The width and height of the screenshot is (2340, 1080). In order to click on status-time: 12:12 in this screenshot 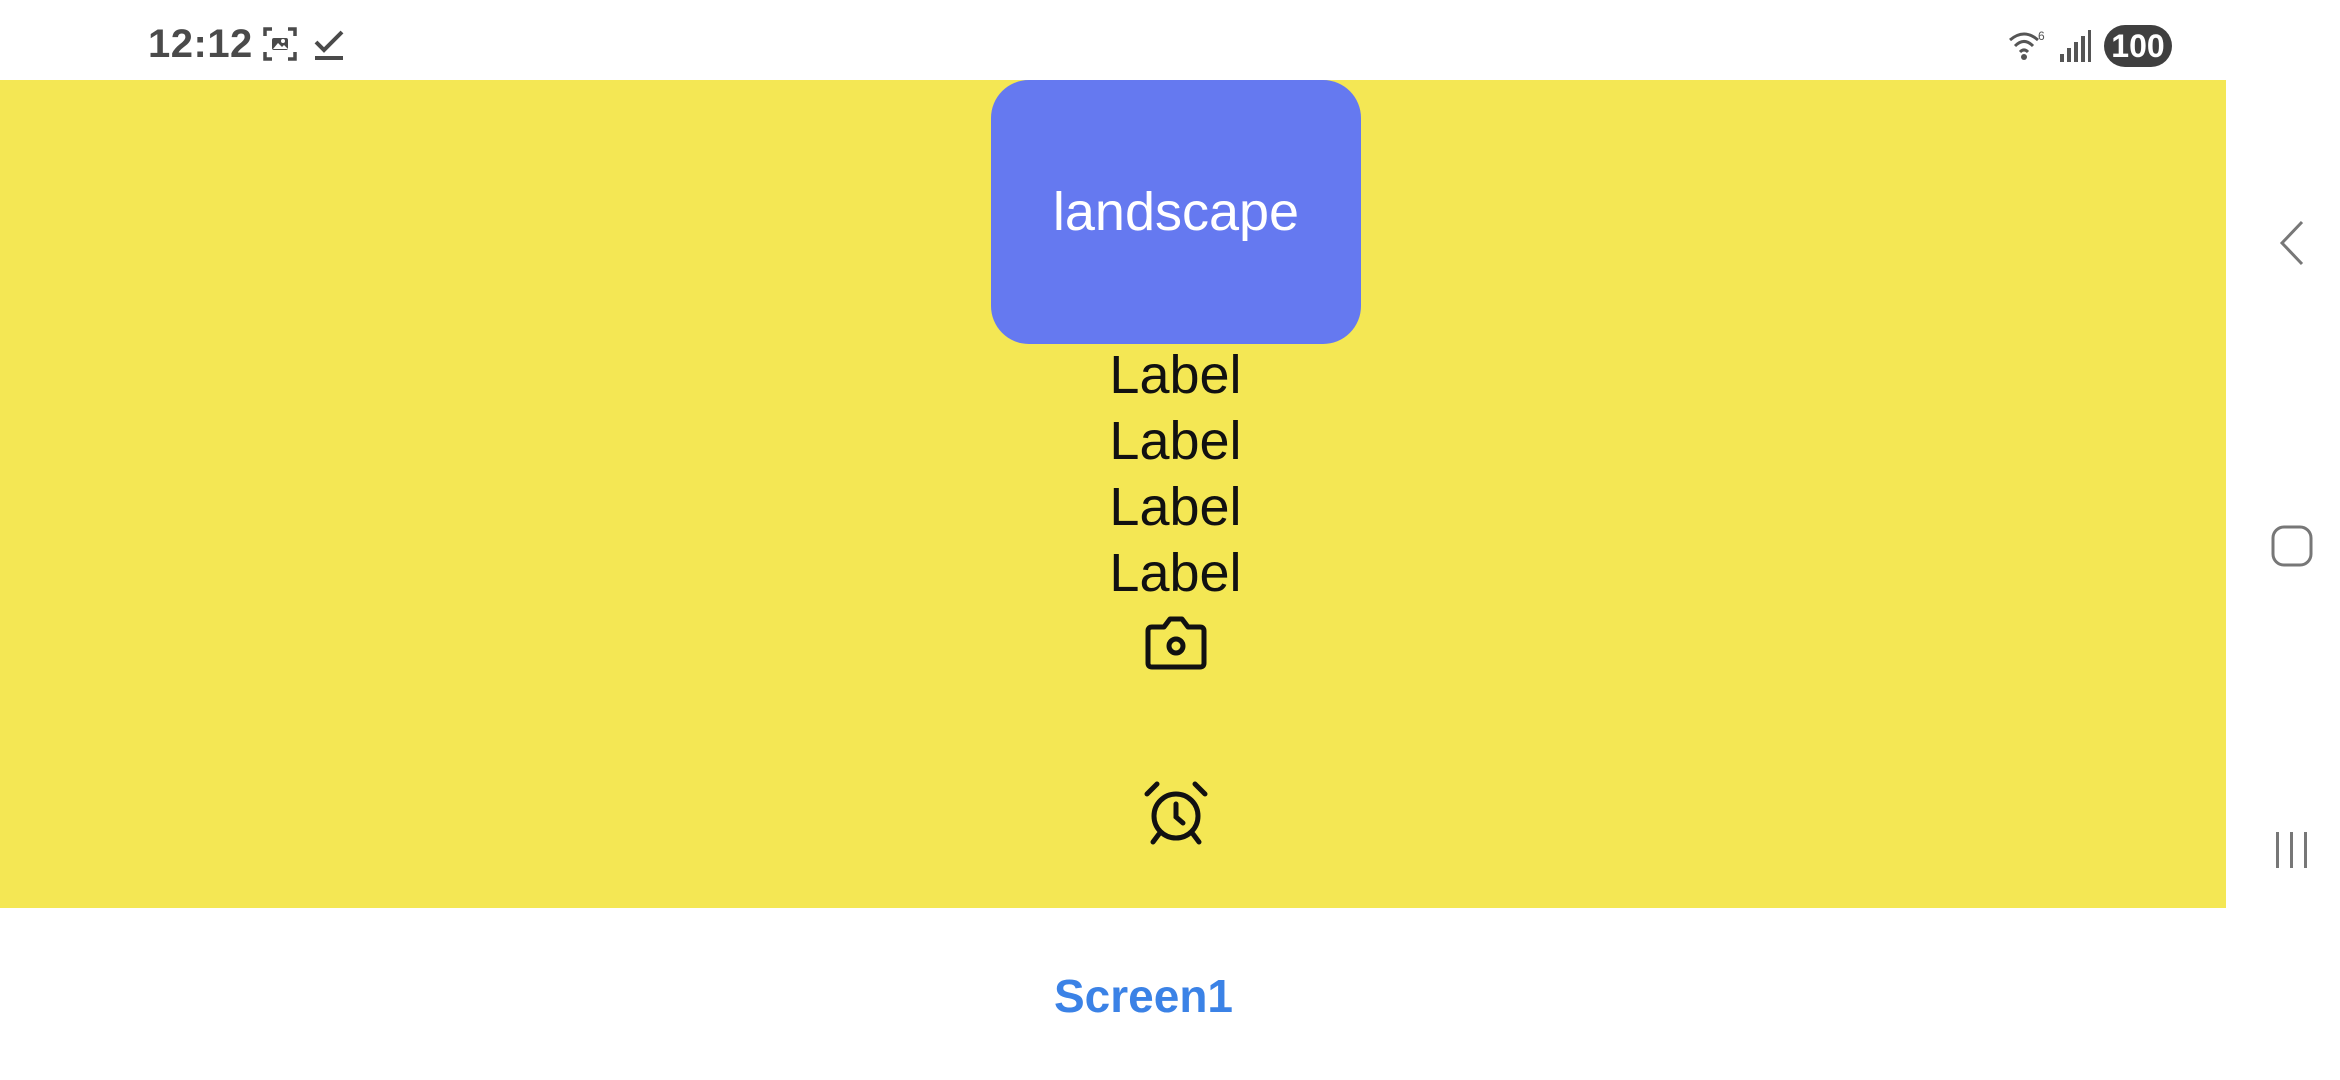, I will do `click(200, 44)`.